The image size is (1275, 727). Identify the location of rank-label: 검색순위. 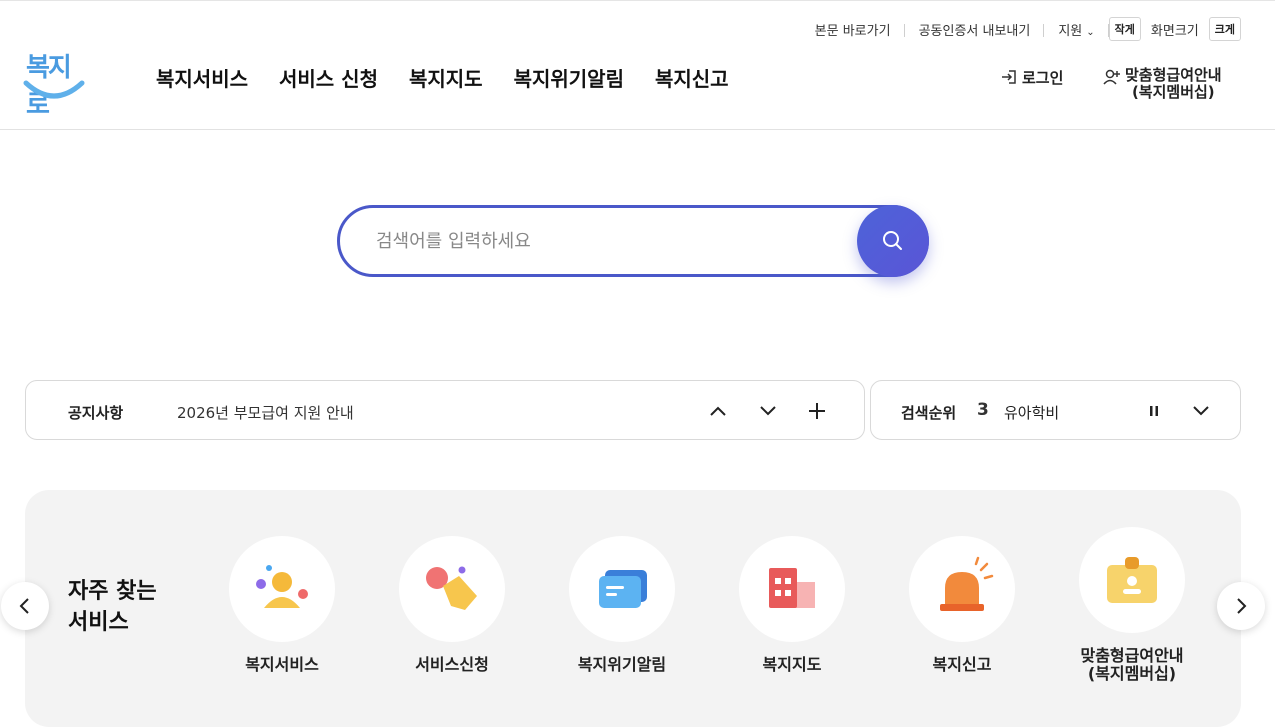
(929, 413).